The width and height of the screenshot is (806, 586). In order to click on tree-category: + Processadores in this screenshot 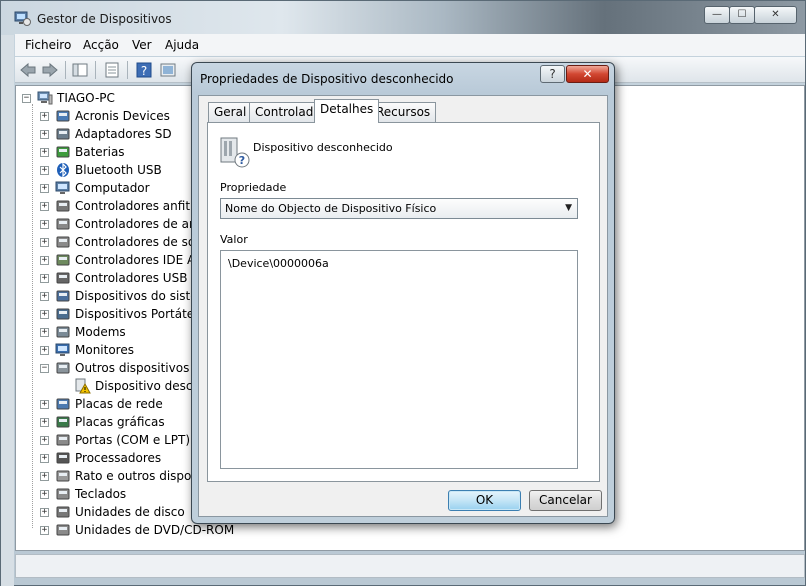, I will do `click(100, 458)`.